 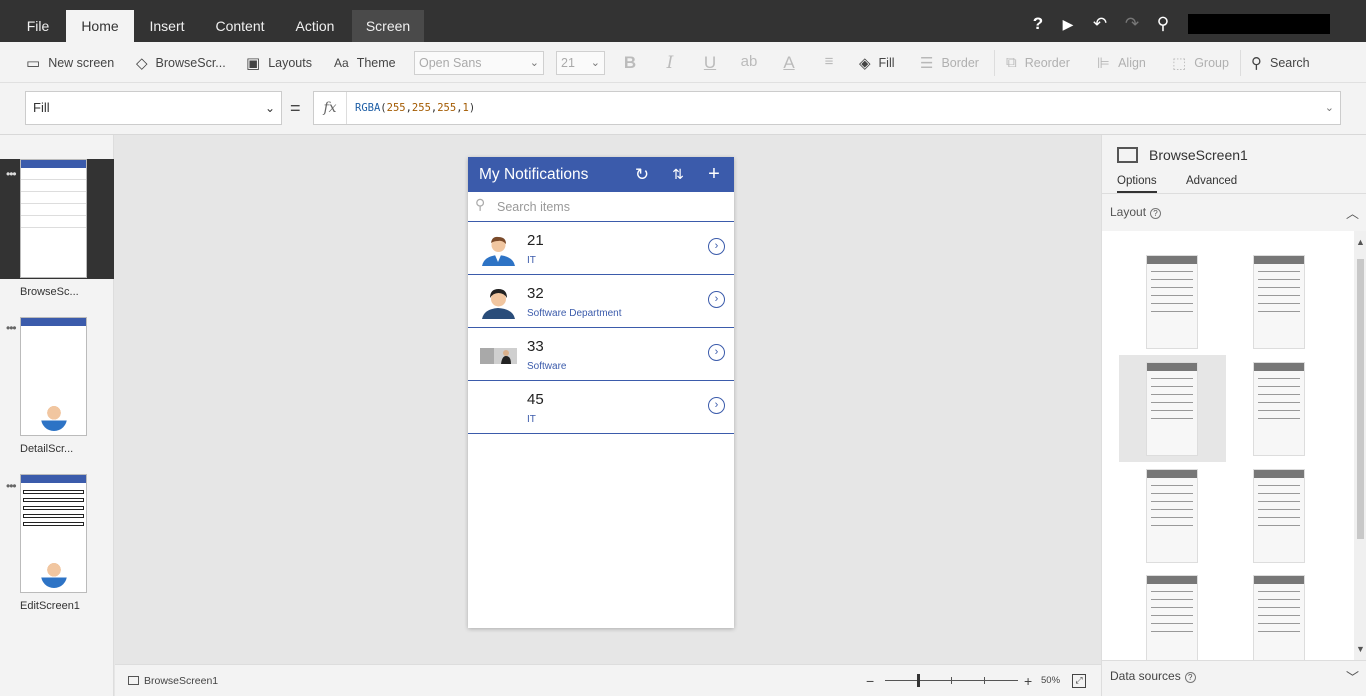 I want to click on tag-icon: ◇, so click(x=142, y=63).